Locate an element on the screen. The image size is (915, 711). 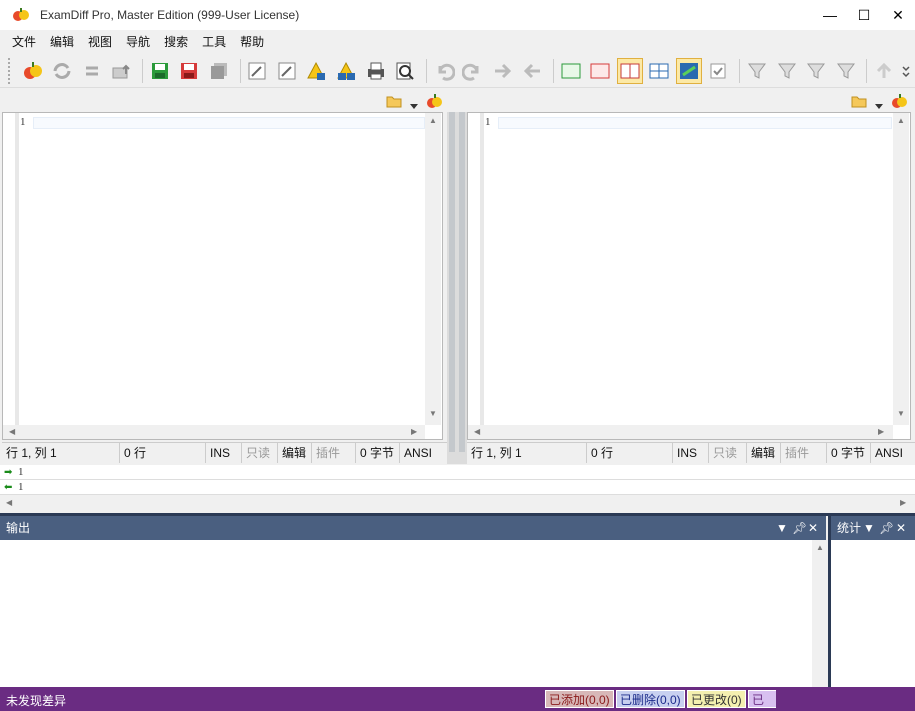
undo-icon is located at coordinates (444, 71).